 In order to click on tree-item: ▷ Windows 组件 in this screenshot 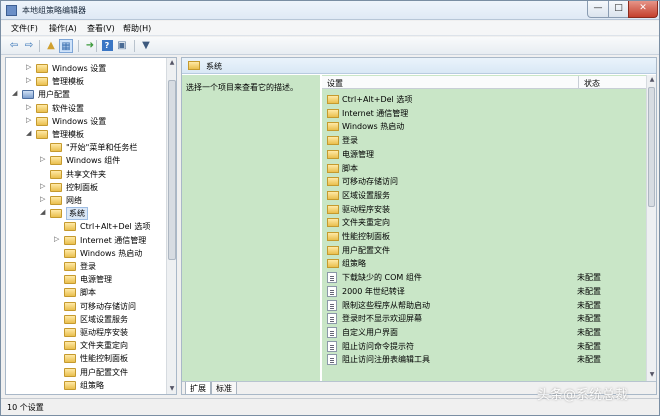, I will do `click(86, 160)`.